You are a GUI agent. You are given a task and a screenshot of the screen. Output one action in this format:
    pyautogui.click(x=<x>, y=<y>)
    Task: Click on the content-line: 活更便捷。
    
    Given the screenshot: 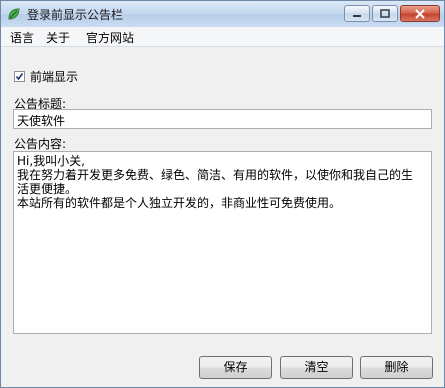 What is the action you would take?
    pyautogui.click(x=47, y=189)
    